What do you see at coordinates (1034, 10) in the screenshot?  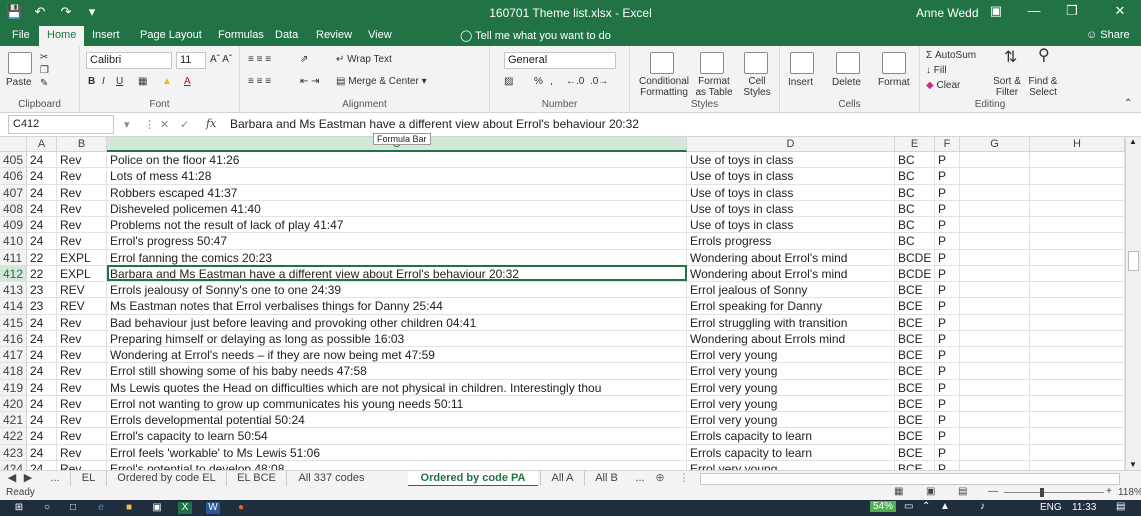 I see `minimize-icon: —` at bounding box center [1034, 10].